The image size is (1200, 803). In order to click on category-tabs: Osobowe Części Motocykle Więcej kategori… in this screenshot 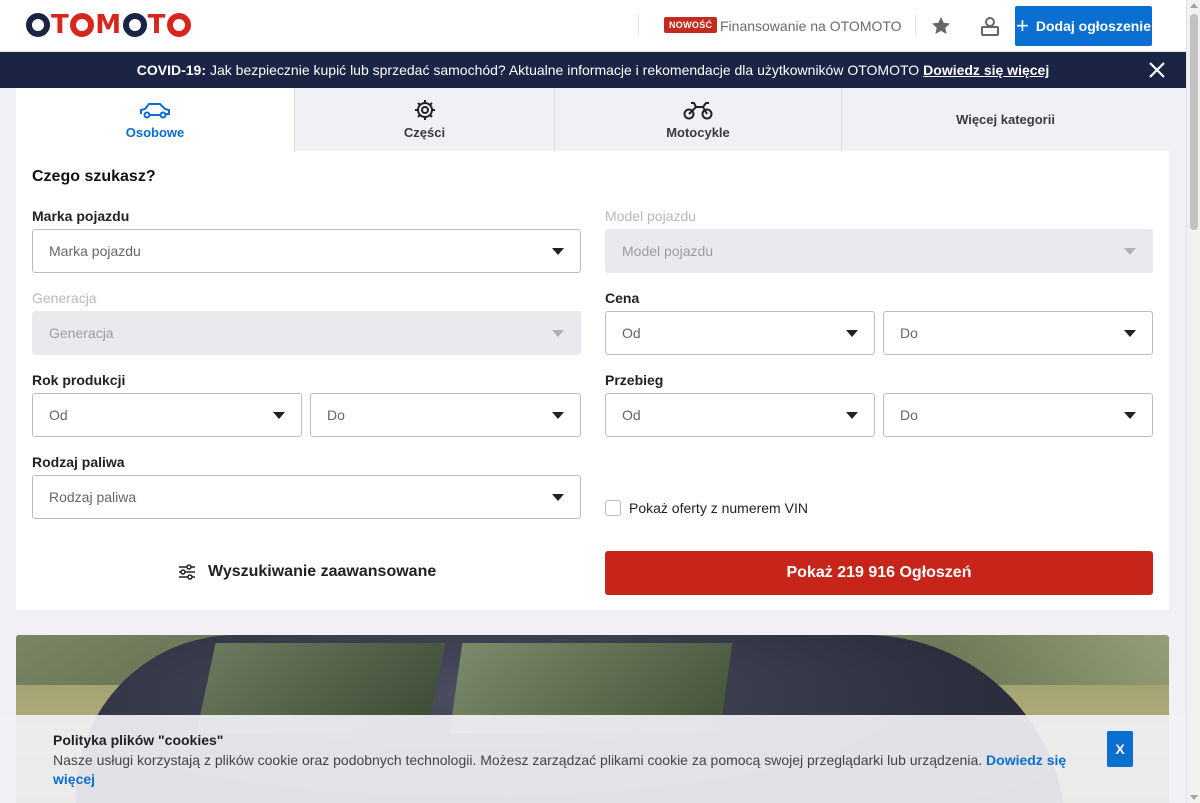, I will do `click(592, 119)`.